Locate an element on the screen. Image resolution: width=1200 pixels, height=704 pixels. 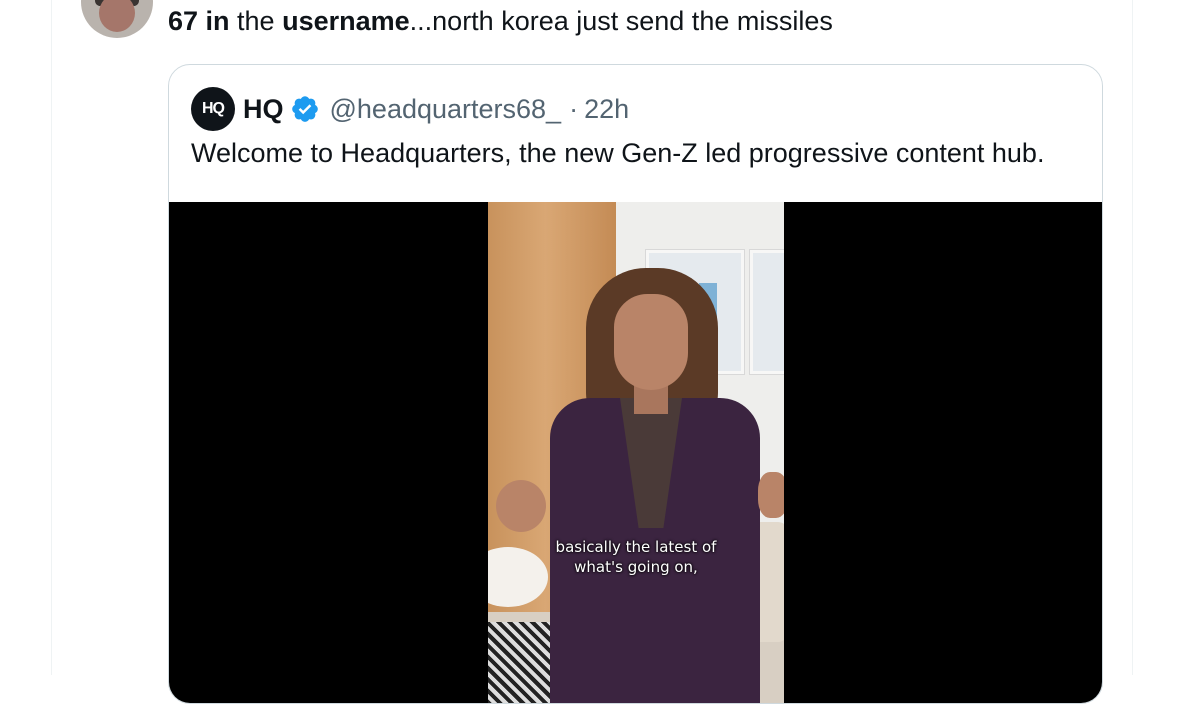
video-caption: basically the latest of what's going on, is located at coordinates (636, 557).